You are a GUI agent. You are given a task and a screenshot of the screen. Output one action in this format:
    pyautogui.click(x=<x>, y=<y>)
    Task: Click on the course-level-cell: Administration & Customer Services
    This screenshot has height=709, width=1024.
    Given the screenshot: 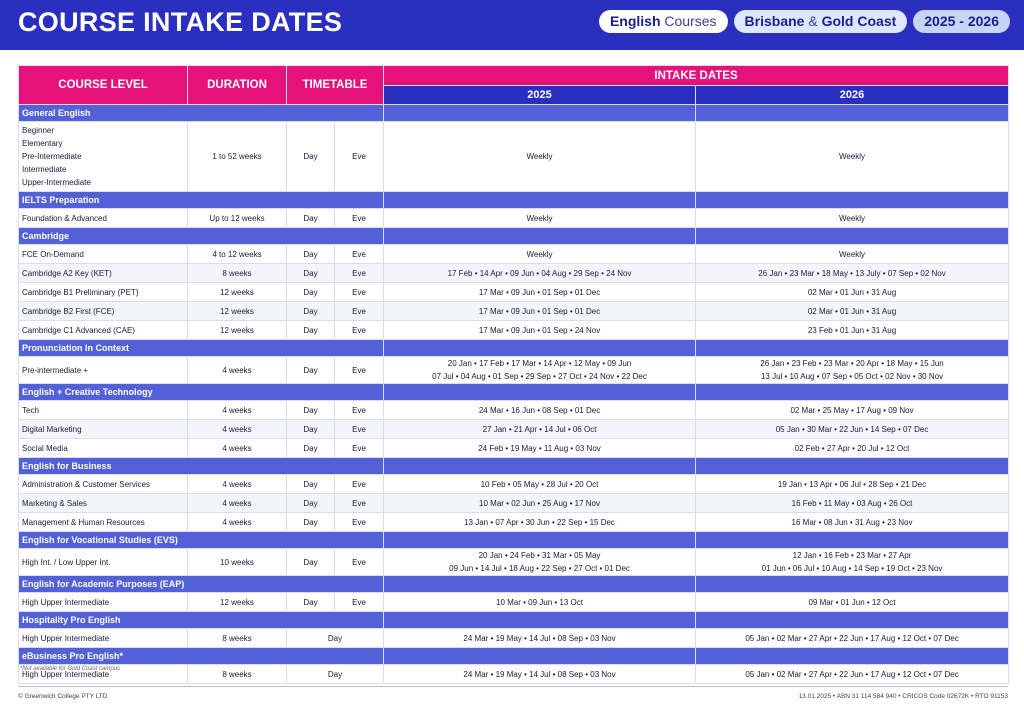 What is the action you would take?
    pyautogui.click(x=103, y=484)
    